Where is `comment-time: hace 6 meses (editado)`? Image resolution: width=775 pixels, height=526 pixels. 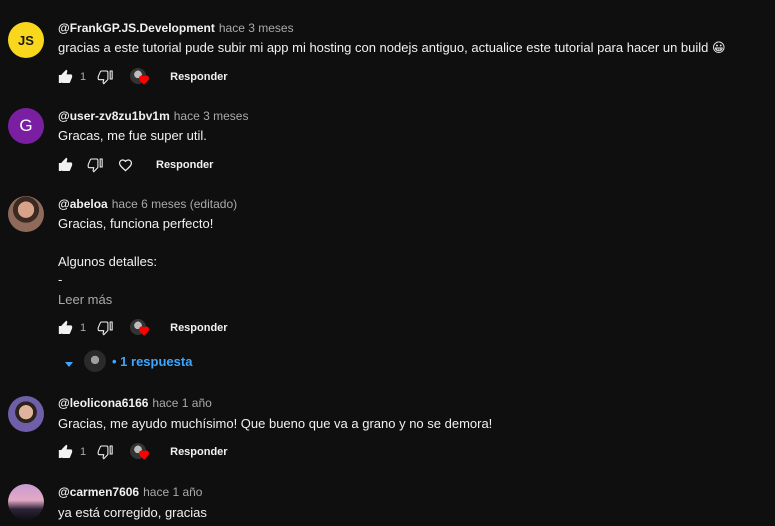 comment-time: hace 6 meses (editado) is located at coordinates (174, 204).